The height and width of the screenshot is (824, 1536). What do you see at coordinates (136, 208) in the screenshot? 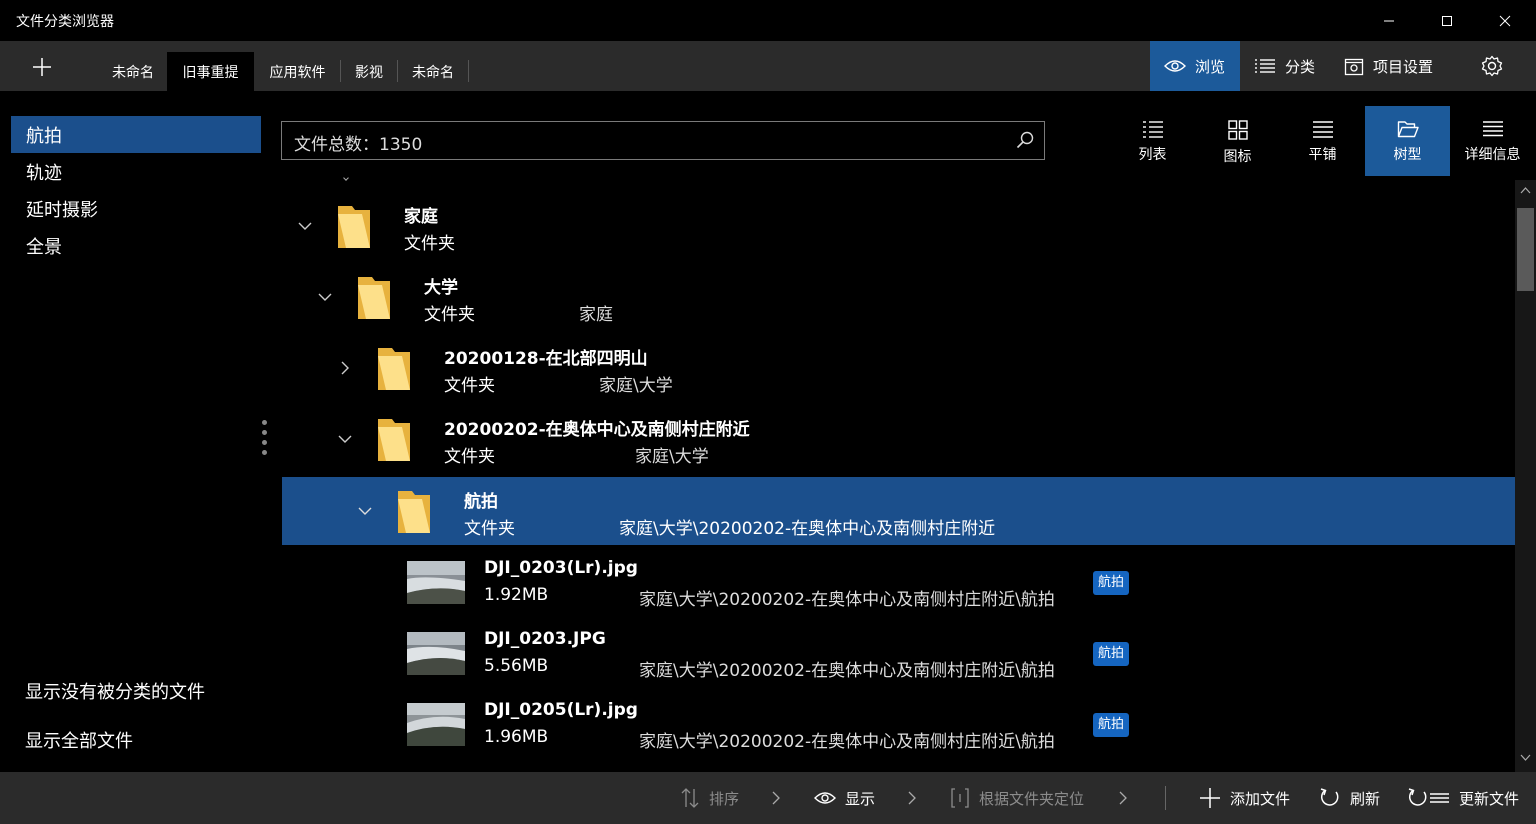
I see `category-timelapse: 延时摄影` at bounding box center [136, 208].